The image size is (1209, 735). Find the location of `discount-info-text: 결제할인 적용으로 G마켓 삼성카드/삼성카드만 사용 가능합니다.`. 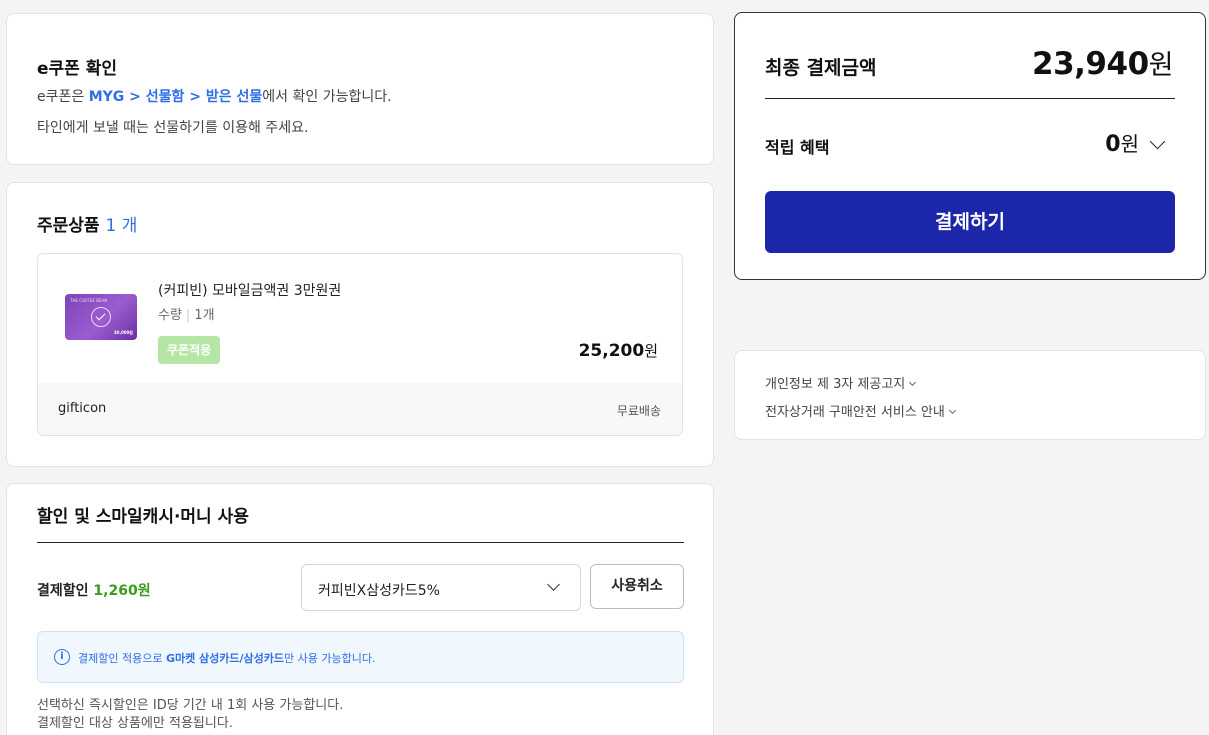

discount-info-text: 결제할인 적용으로 G마켓 삼성카드/삼성카드만 사용 가능합니다. is located at coordinates (226, 658).